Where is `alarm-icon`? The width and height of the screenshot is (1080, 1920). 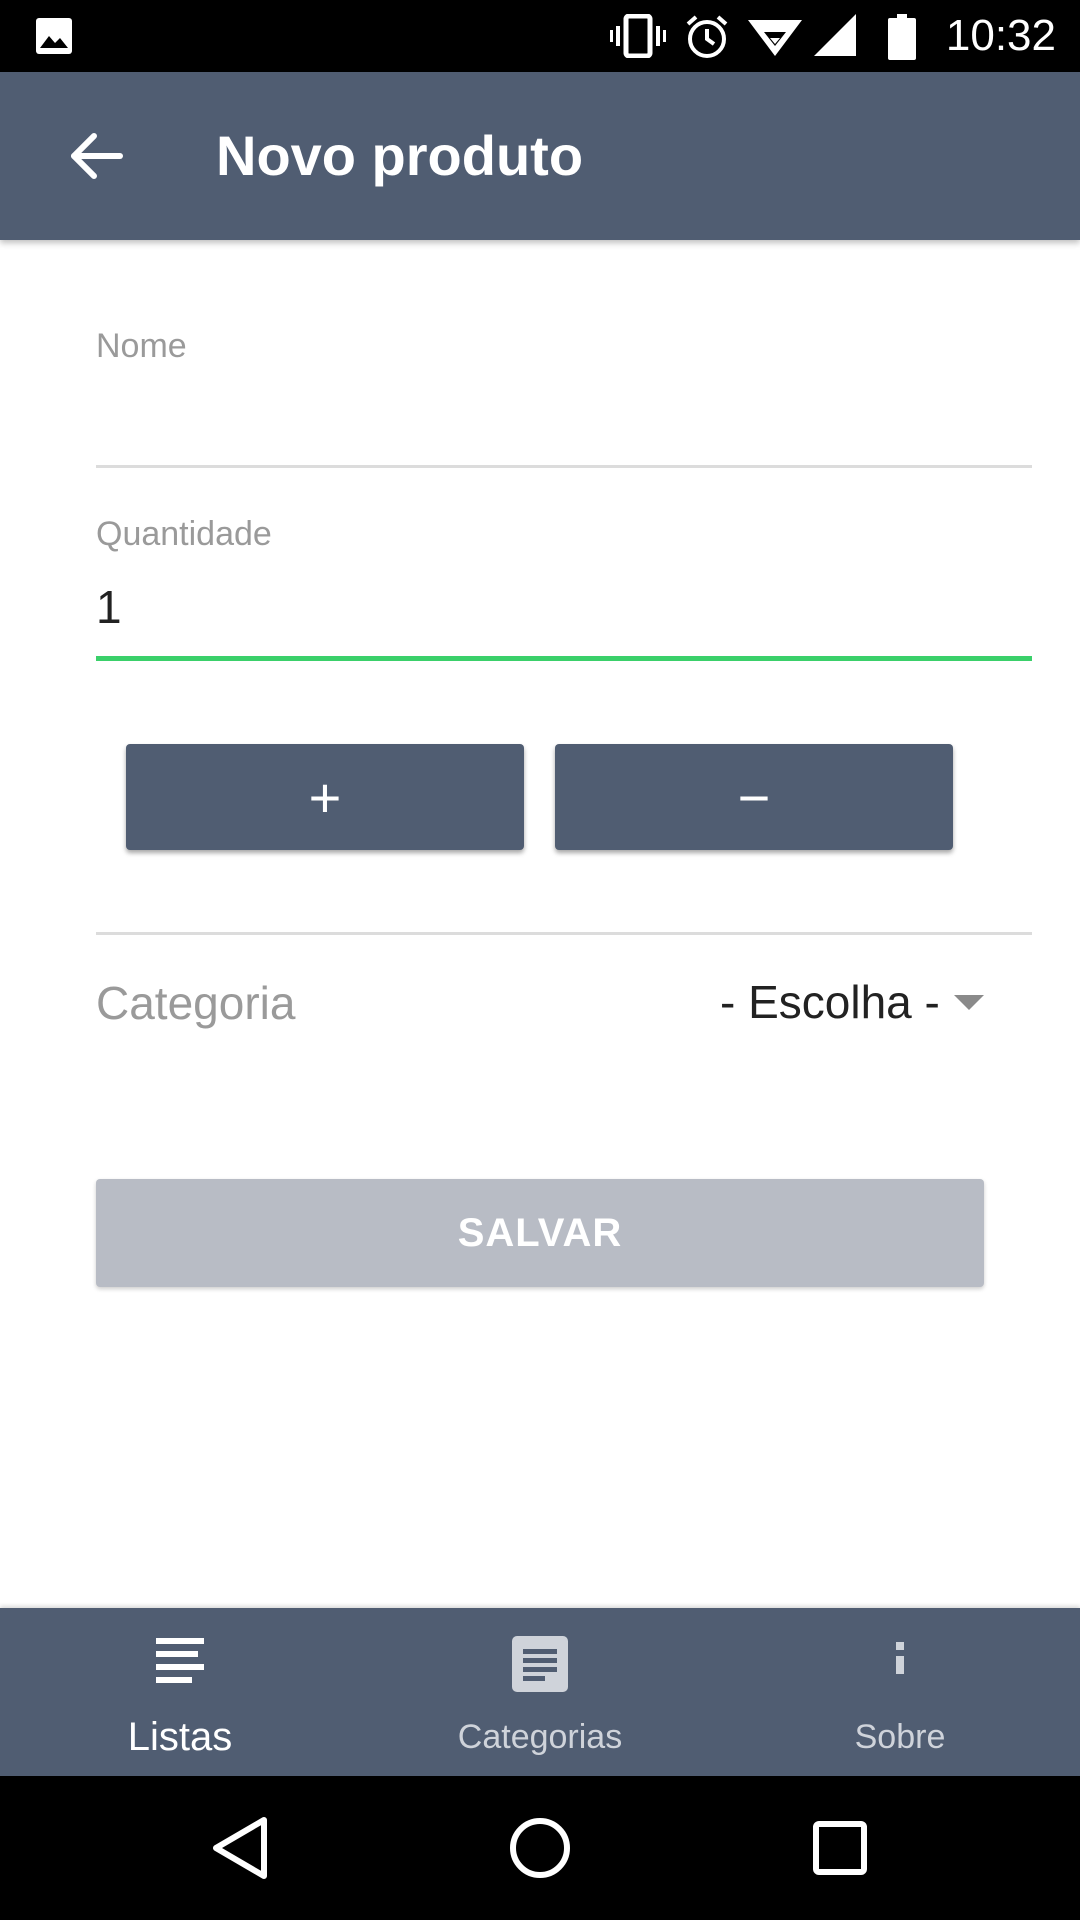
alarm-icon is located at coordinates (707, 36).